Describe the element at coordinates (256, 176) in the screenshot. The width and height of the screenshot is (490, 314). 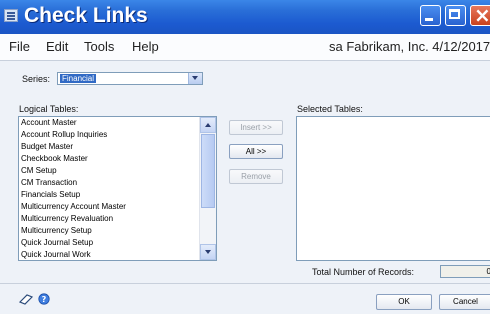
I see `remove-button: Remove` at that location.